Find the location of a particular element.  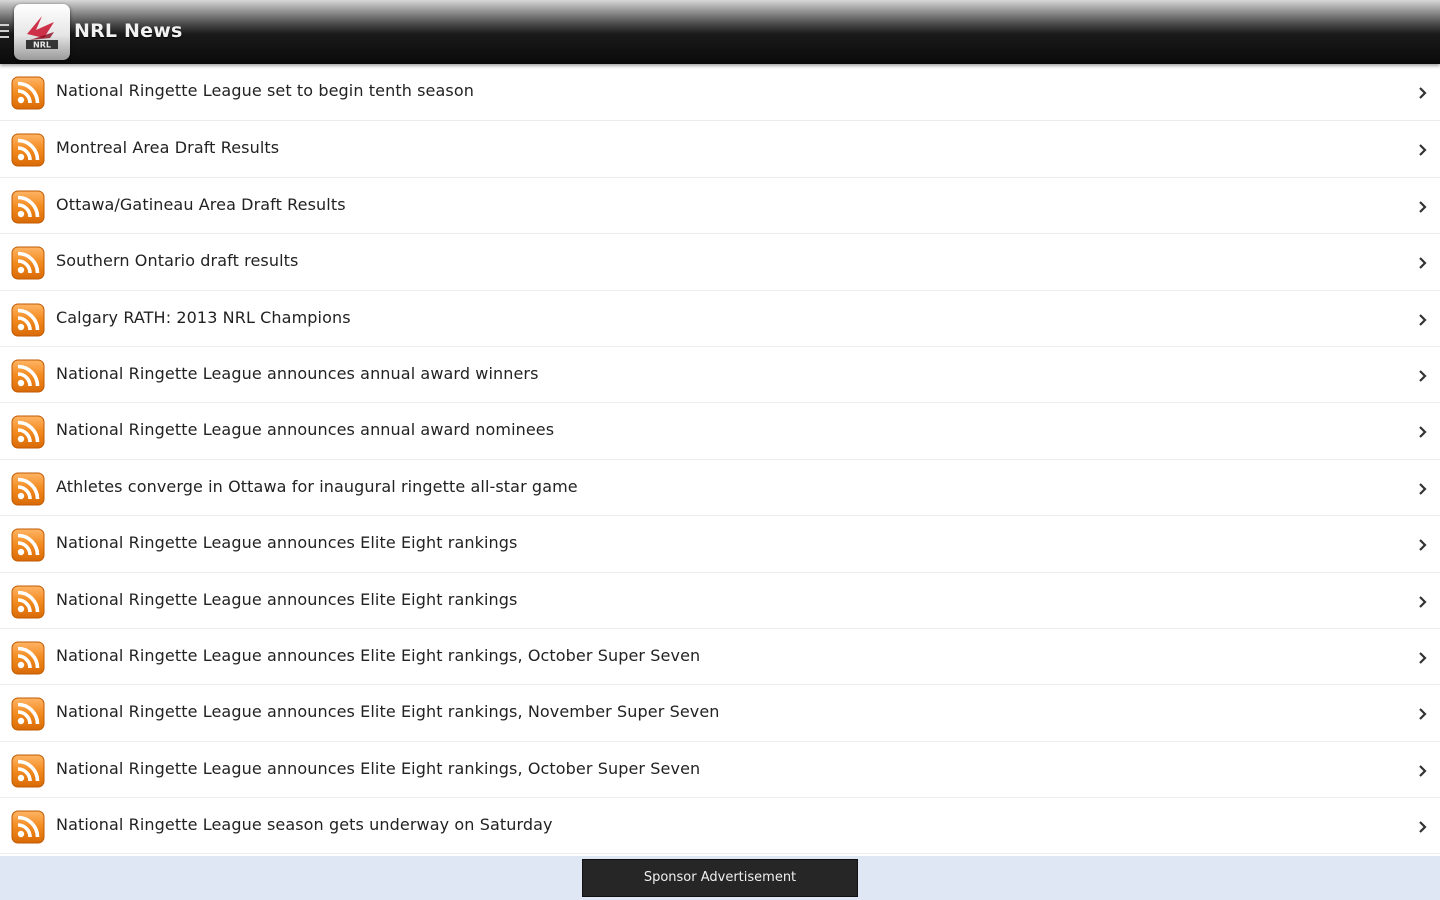

news-item-title: Southern Ontario draft results is located at coordinates (177, 261).